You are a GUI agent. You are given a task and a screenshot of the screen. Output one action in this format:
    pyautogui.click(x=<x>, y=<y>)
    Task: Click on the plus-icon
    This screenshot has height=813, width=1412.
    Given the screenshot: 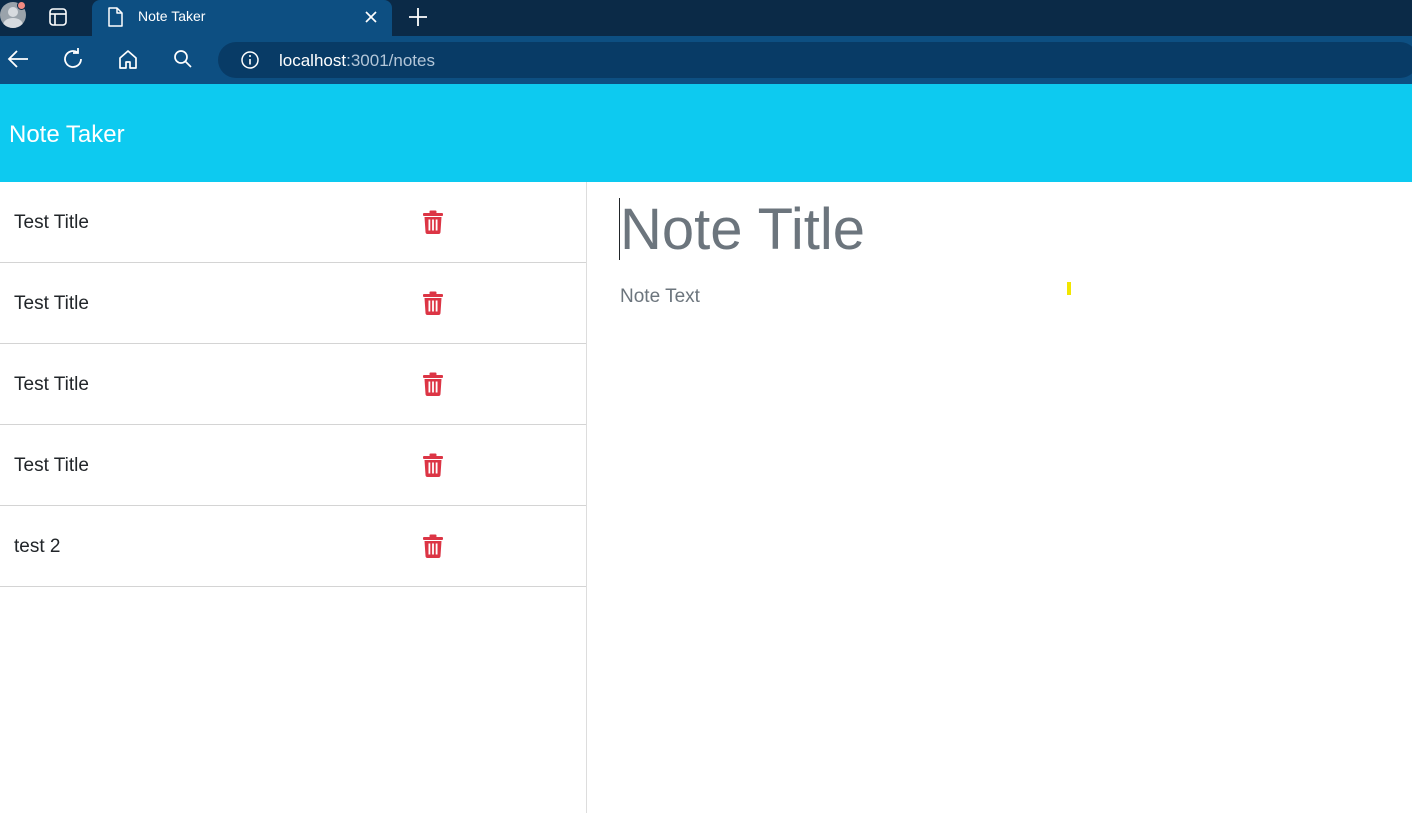 What is the action you would take?
    pyautogui.click(x=418, y=17)
    